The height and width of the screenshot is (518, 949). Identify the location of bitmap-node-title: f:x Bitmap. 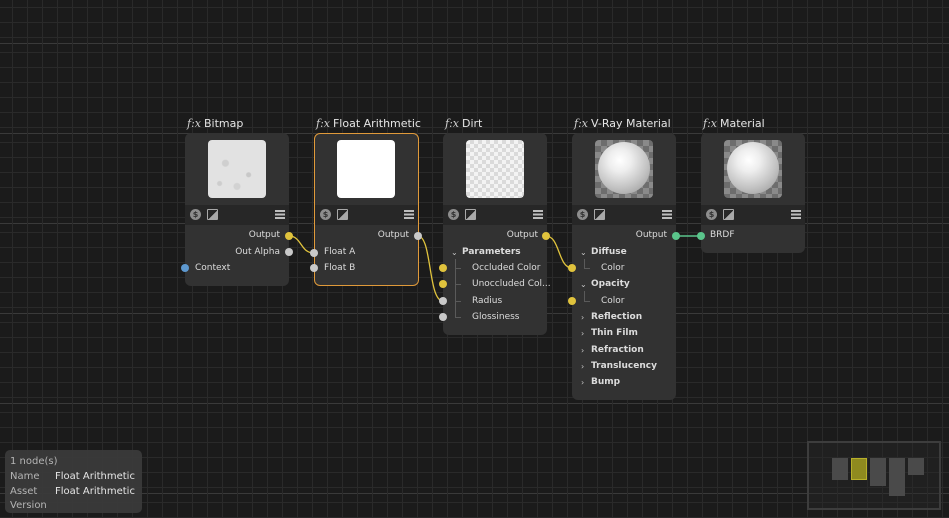
(215, 123).